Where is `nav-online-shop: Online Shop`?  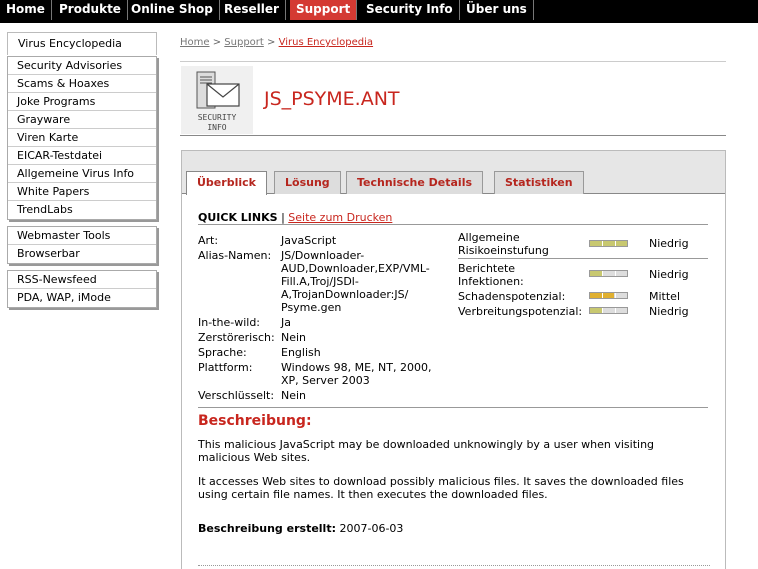
nav-online-shop: Online Shop is located at coordinates (172, 10).